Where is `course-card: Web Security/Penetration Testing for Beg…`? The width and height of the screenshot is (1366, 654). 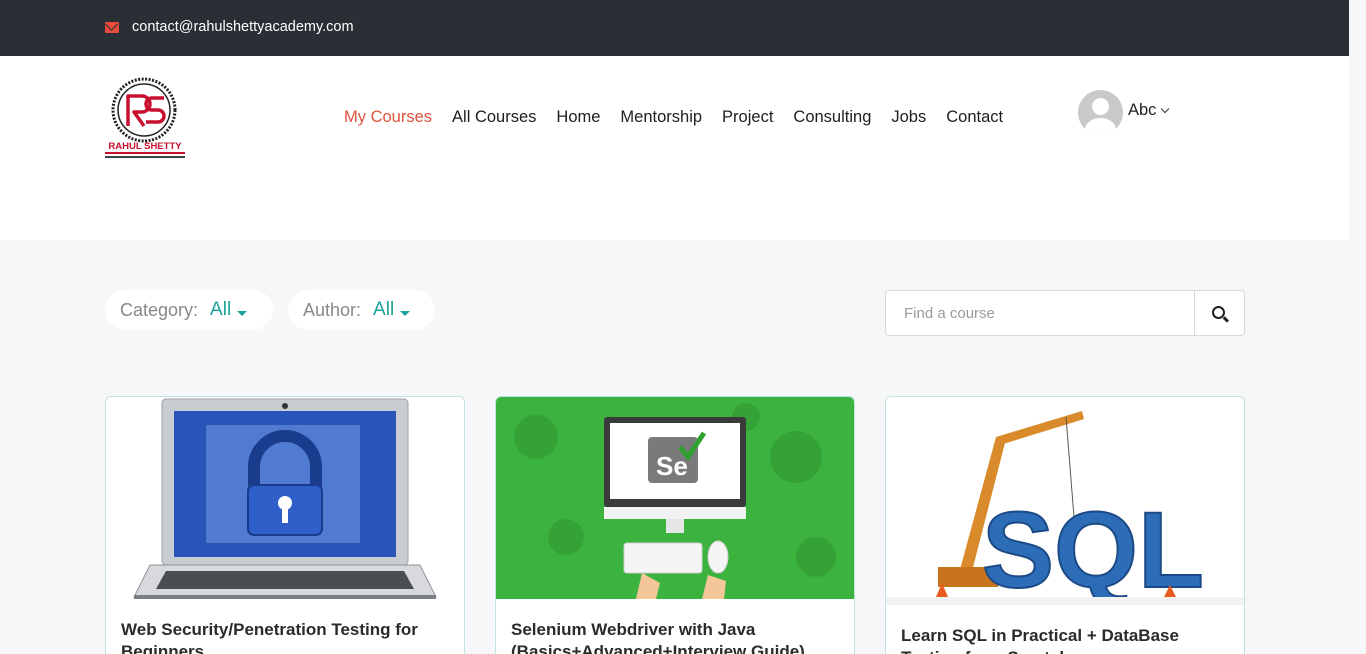
course-card: Web Security/Penetration Testing for Beg… is located at coordinates (285, 525).